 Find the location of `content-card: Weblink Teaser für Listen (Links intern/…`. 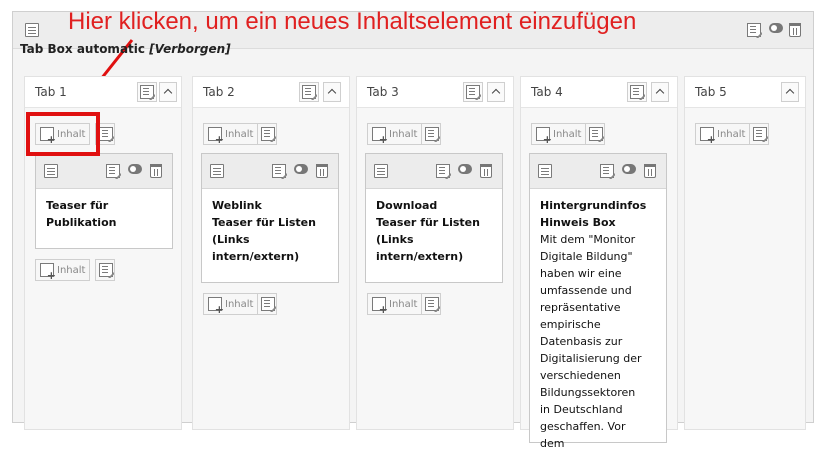

content-card: Weblink Teaser für Listen (Links intern/… is located at coordinates (270, 218).